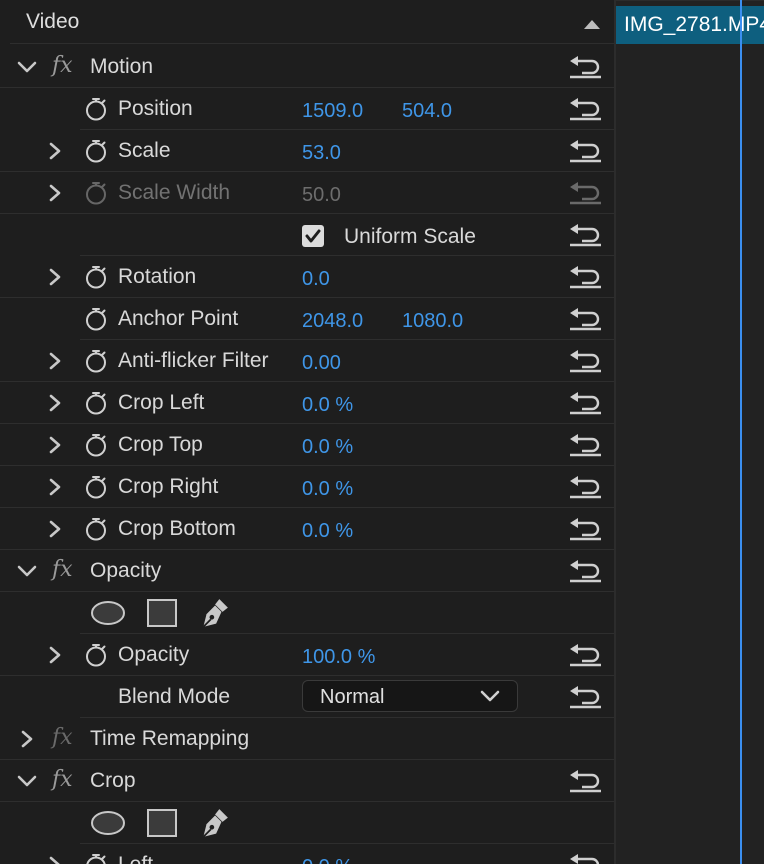 The image size is (764, 864). What do you see at coordinates (352, 697) in the screenshot?
I see `blend-mode-value: Normal` at bounding box center [352, 697].